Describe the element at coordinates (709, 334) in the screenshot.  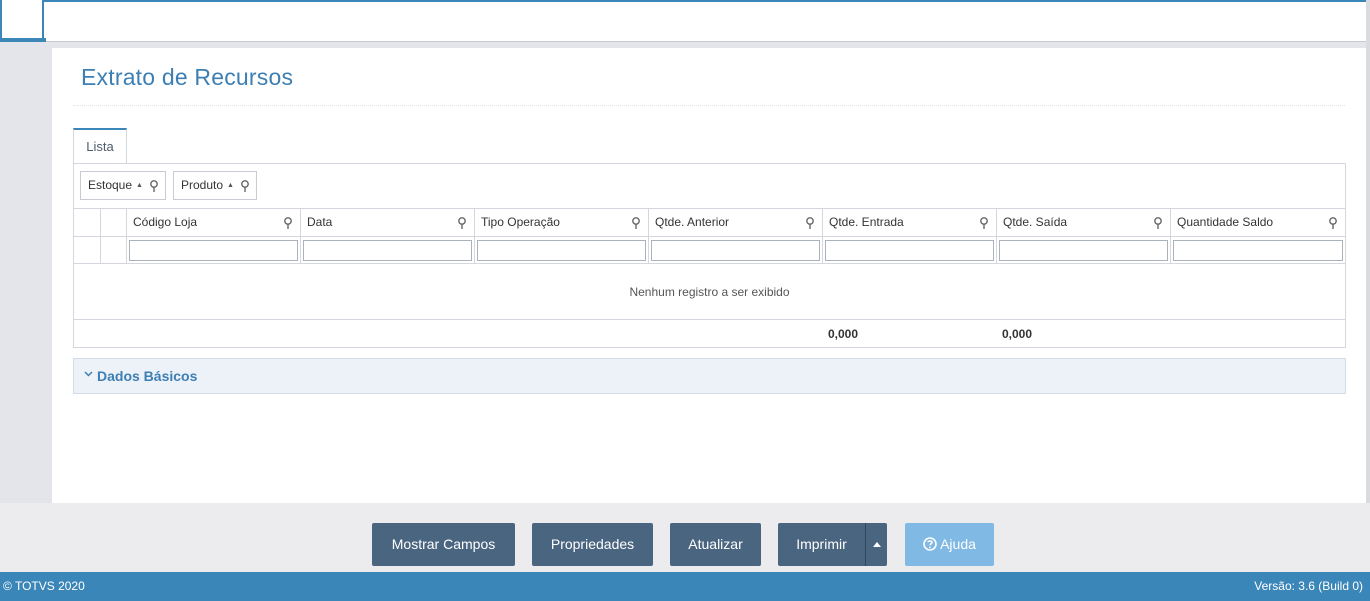
I see `grid-totals-row: 0,000 0,000` at that location.